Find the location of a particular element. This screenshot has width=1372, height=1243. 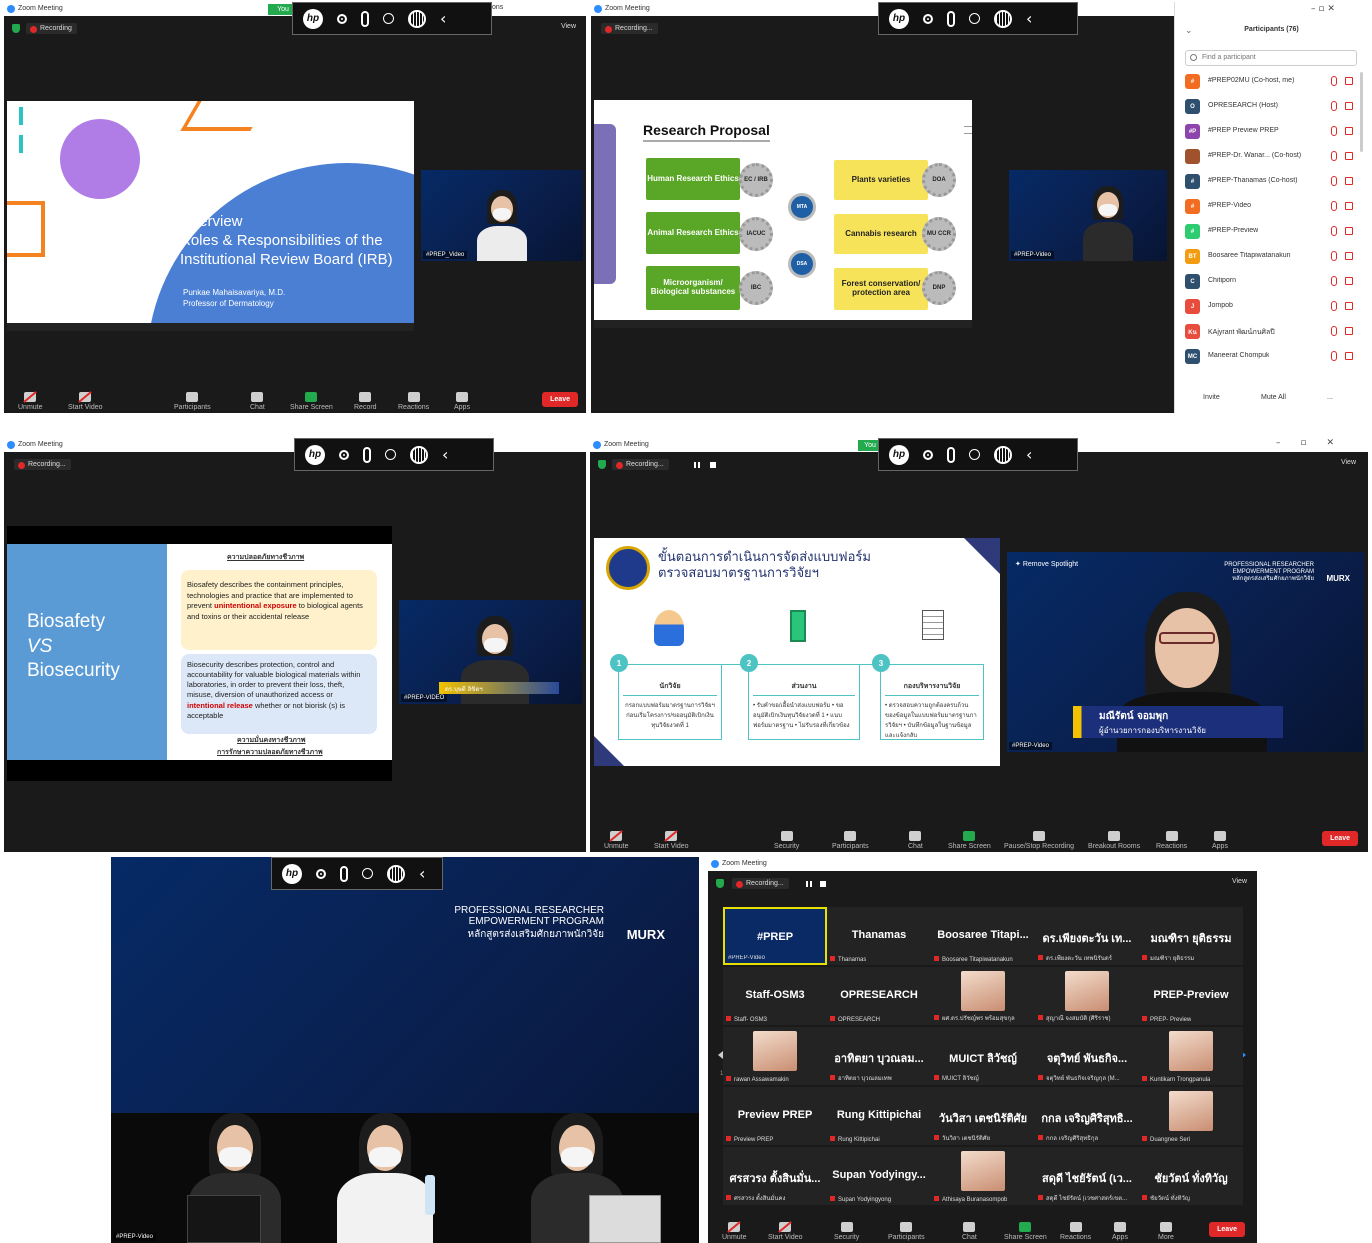

participant-row: #PREP-Dr. Wanar... (Co-host) is located at coordinates (1273, 157).